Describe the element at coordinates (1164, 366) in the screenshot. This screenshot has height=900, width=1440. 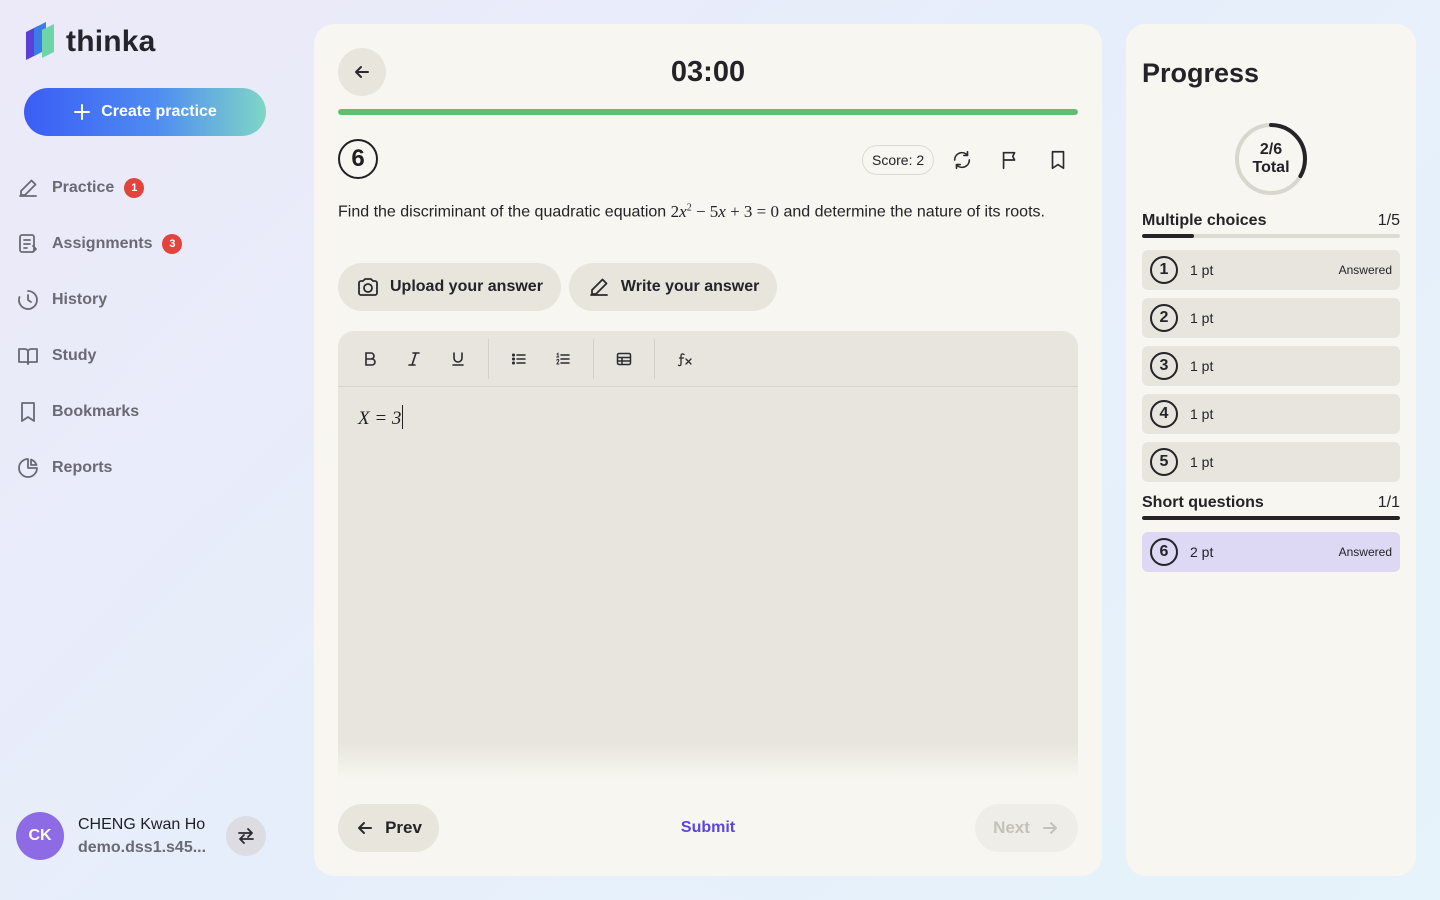
I see `question-number: 3` at that location.